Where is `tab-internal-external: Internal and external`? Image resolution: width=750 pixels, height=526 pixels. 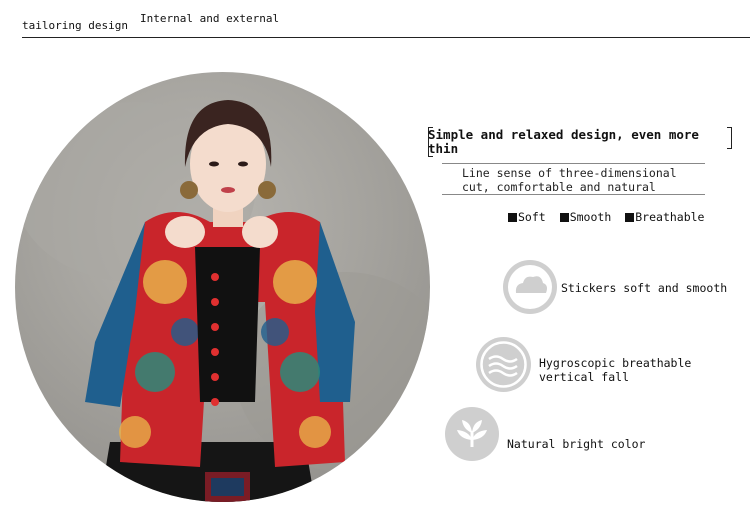 tab-internal-external: Internal and external is located at coordinates (210, 18).